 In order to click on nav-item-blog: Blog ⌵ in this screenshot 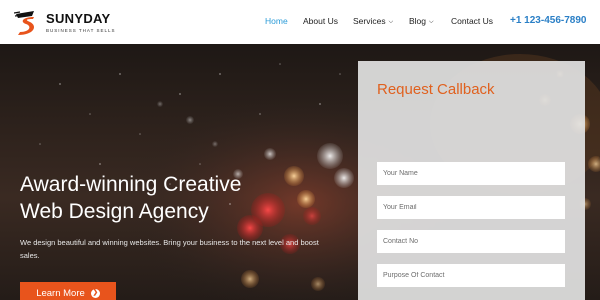, I will do `click(421, 21)`.